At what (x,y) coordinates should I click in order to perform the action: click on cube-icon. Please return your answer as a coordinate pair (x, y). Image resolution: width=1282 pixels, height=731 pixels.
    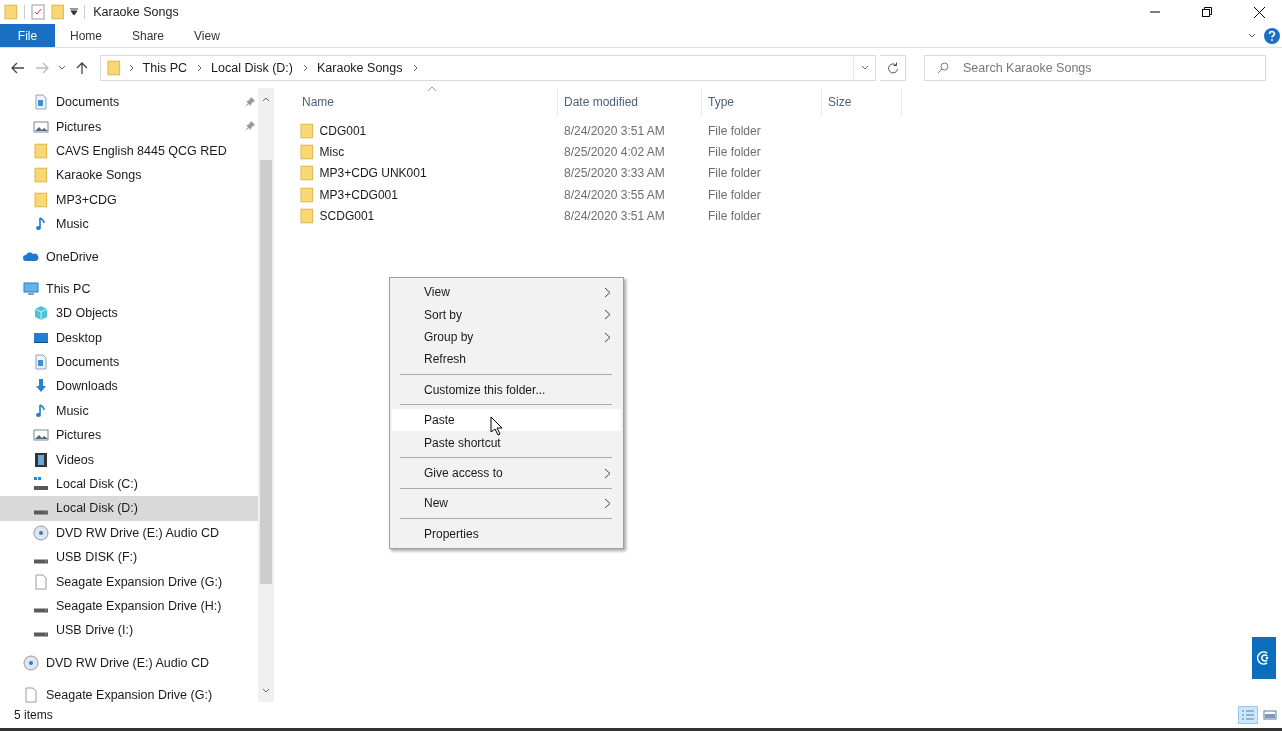
    Looking at the image, I should click on (41, 313).